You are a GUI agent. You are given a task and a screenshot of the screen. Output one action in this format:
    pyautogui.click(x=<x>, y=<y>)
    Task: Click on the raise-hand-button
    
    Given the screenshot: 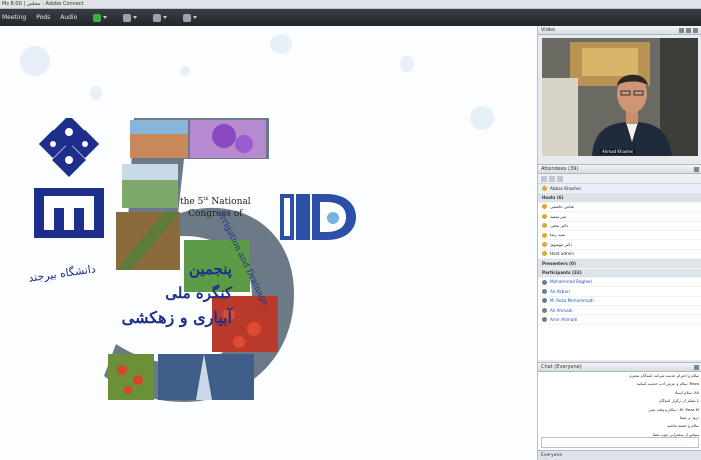 What is the action you would take?
    pyautogui.click(x=190, y=17)
    